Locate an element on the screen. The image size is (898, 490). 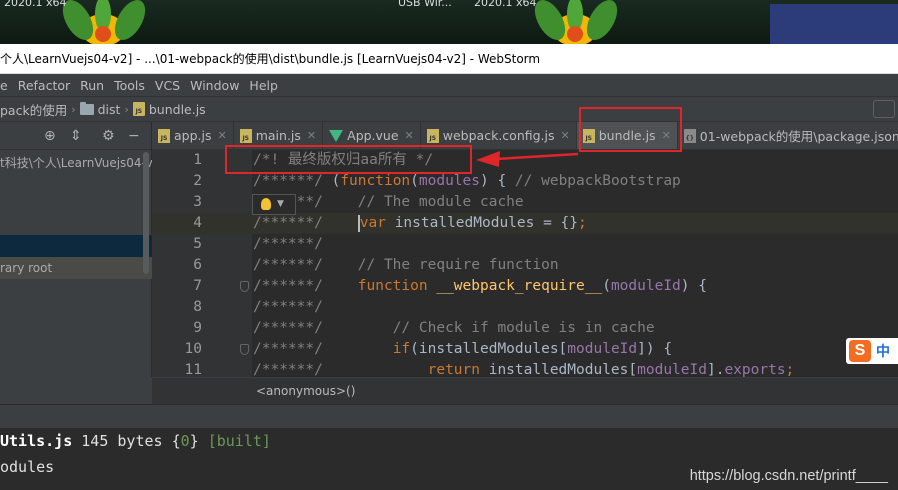
breadcrumb-item: pack的使用 is located at coordinates (33, 109).